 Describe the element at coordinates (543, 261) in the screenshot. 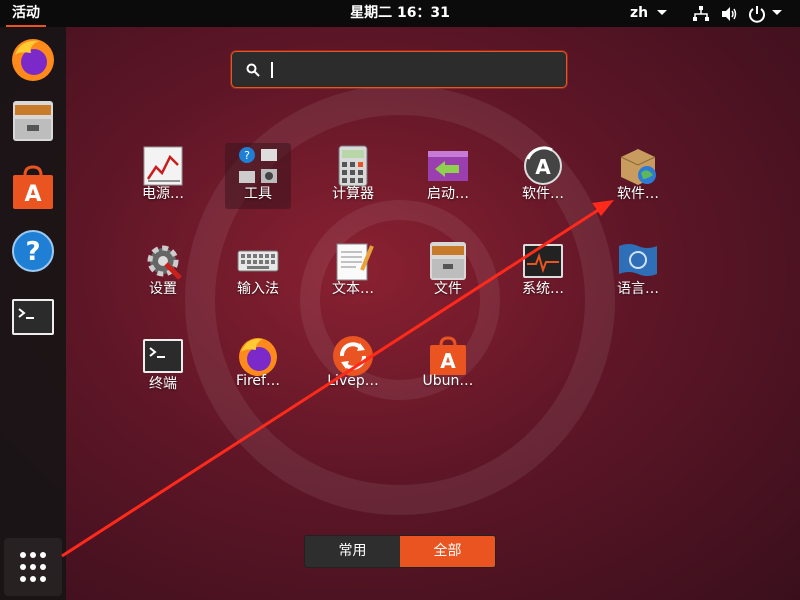

I see `system-monitor-icon` at that location.